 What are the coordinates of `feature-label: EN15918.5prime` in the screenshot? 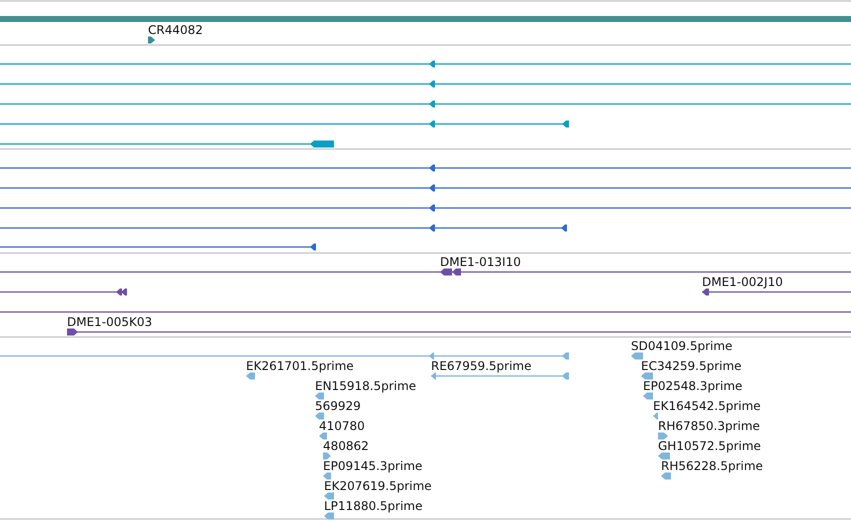 It's located at (365, 386).